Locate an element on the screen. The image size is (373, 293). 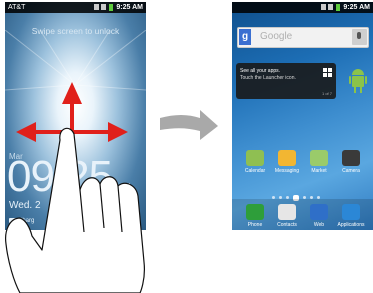
status-bar: AT&T 9:25 AM is located at coordinates (75, 7).